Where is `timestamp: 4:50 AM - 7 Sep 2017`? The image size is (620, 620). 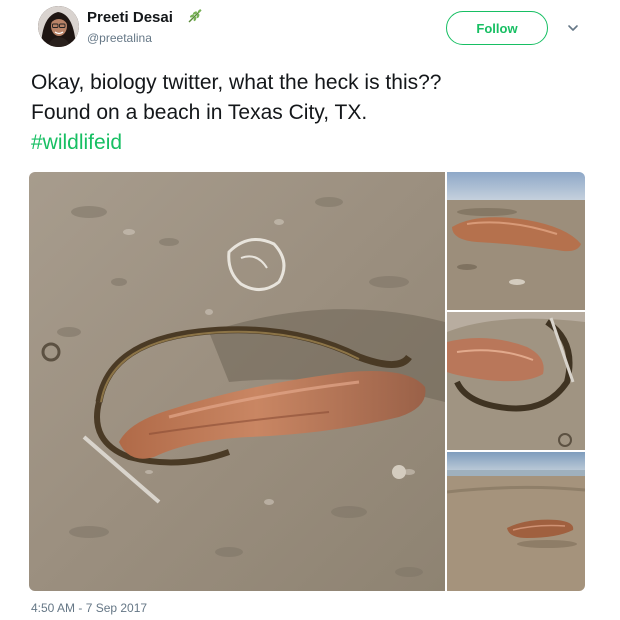 timestamp: 4:50 AM - 7 Sep 2017 is located at coordinates (89, 608).